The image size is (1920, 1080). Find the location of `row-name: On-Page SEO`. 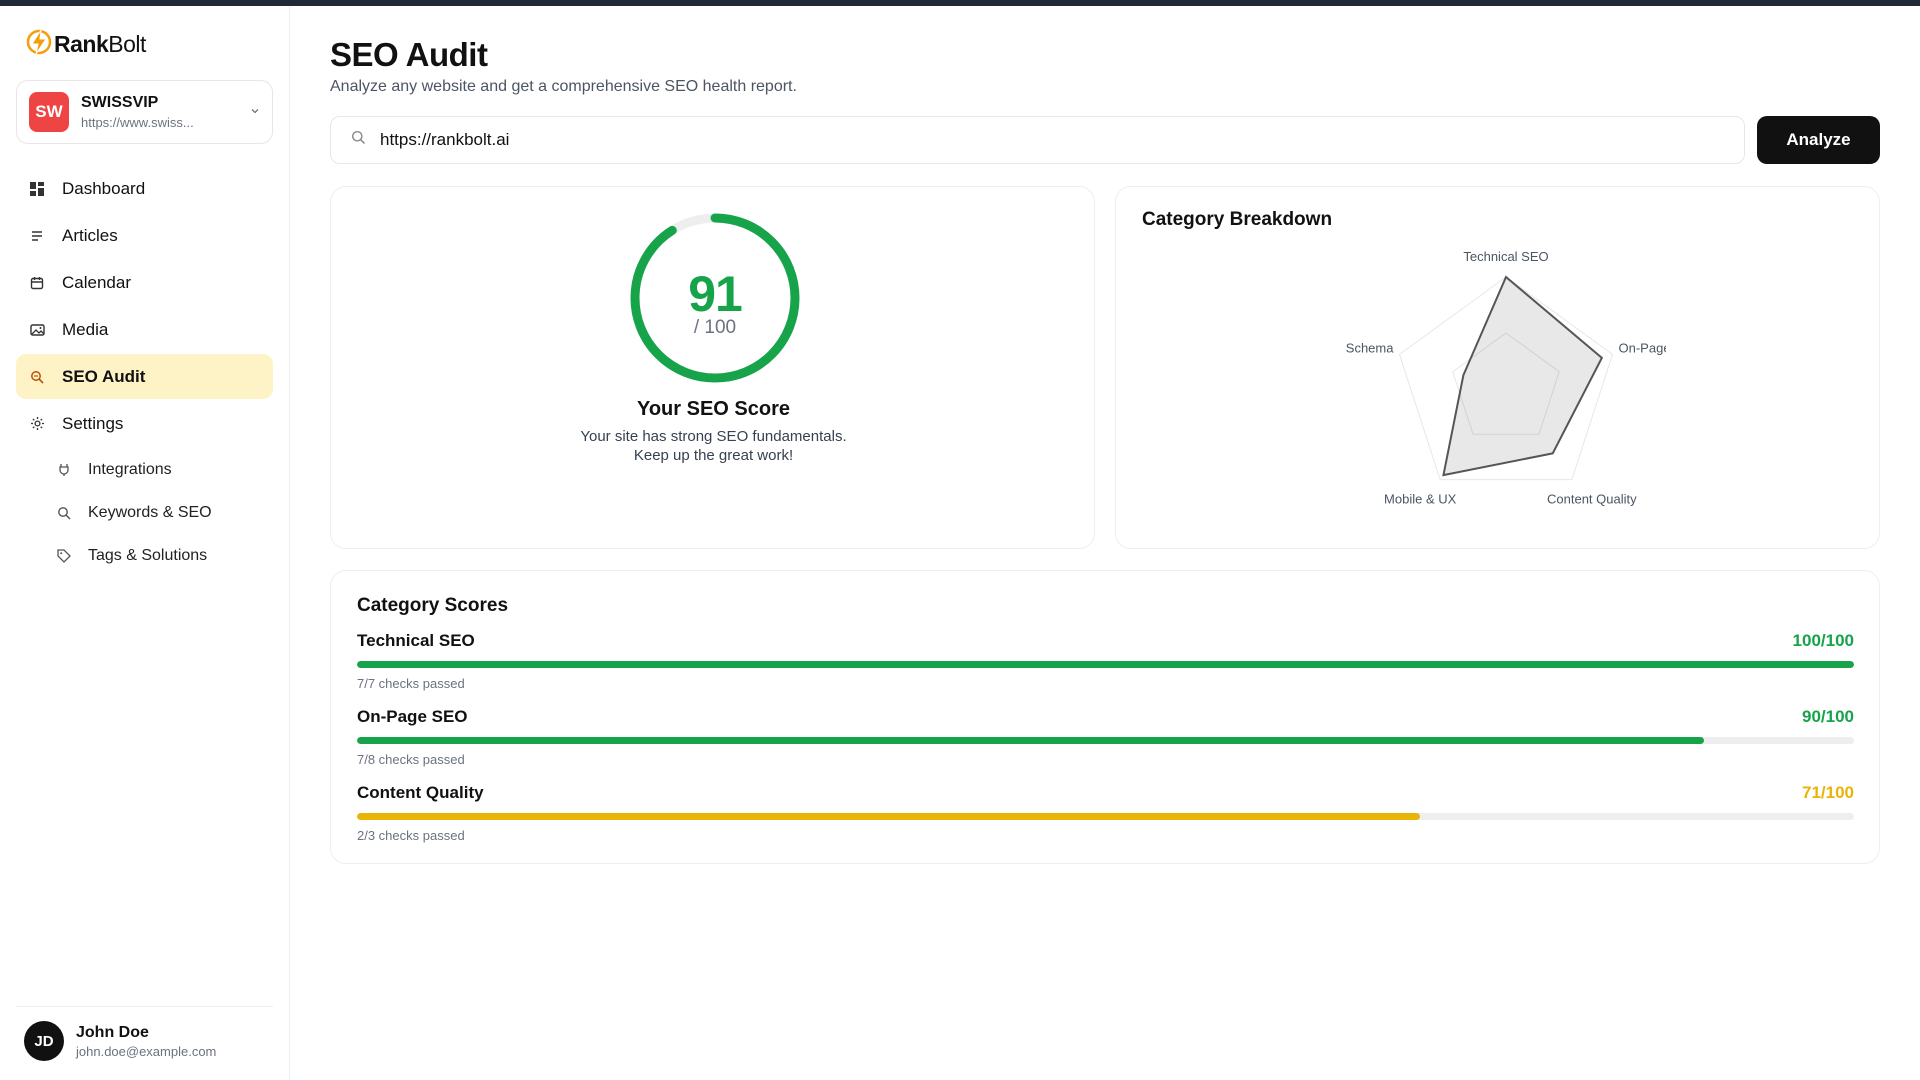

row-name: On-Page SEO is located at coordinates (412, 716).